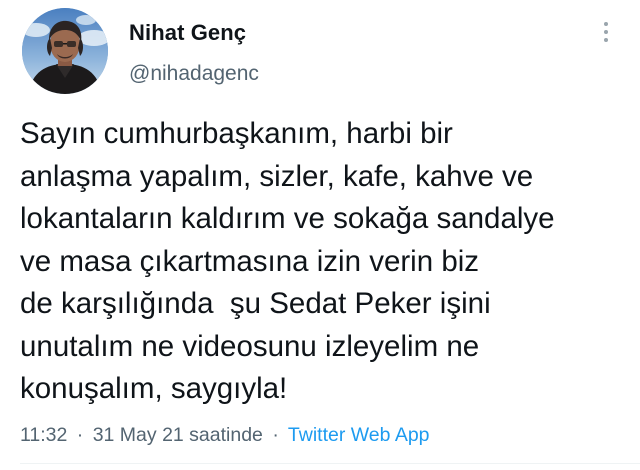 The height and width of the screenshot is (470, 640). What do you see at coordinates (359, 435) in the screenshot?
I see `tweet-source-link: Twitter Web App` at bounding box center [359, 435].